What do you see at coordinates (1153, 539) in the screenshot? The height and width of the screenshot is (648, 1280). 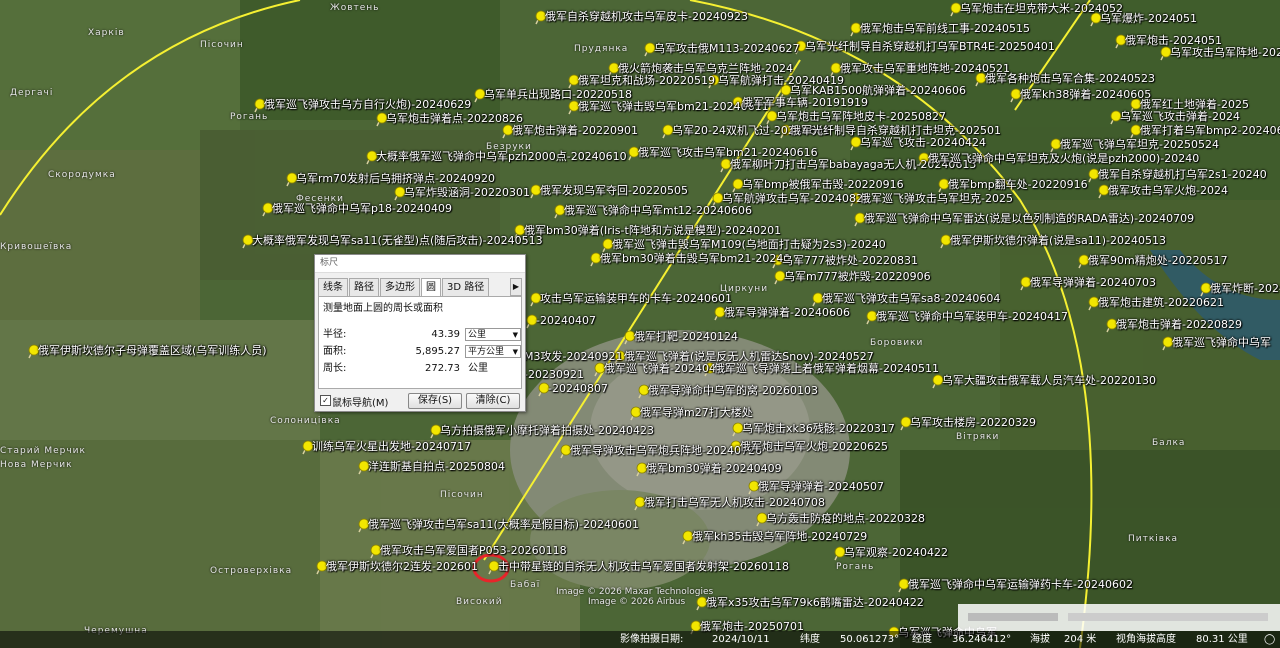 I see `place-name-label: Питківка` at bounding box center [1153, 539].